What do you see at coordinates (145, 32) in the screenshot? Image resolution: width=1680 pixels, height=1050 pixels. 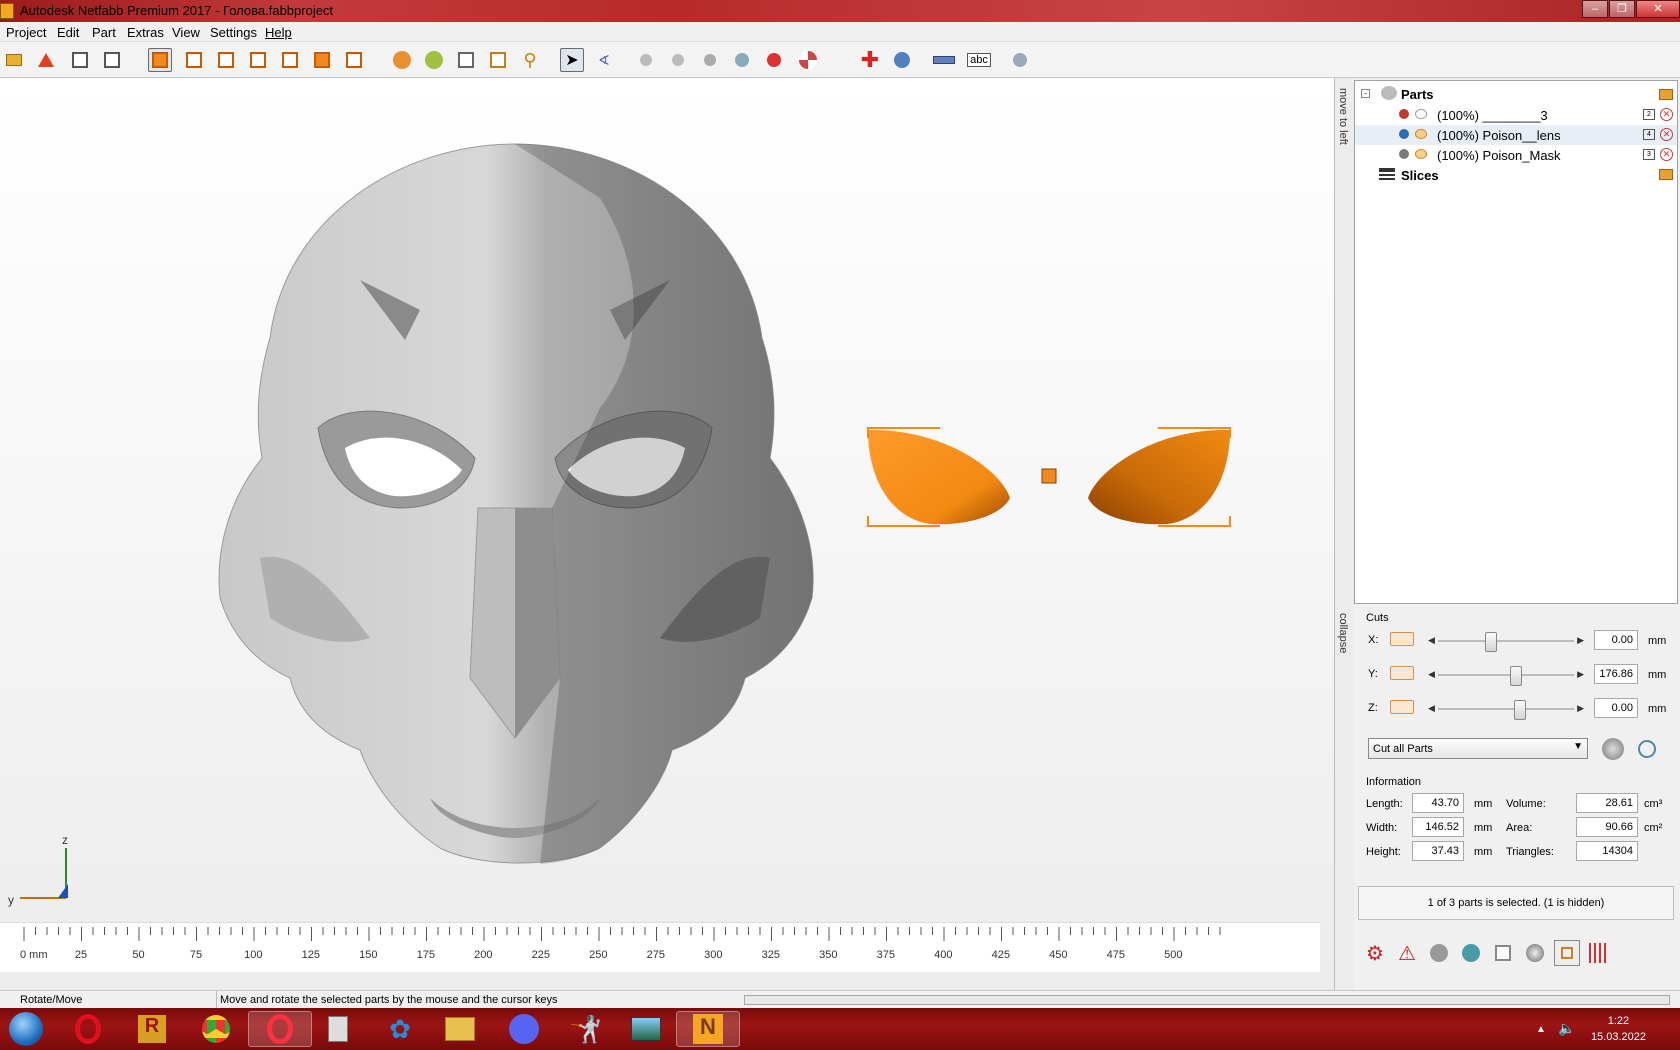 I see `menu-extras: Extras` at bounding box center [145, 32].